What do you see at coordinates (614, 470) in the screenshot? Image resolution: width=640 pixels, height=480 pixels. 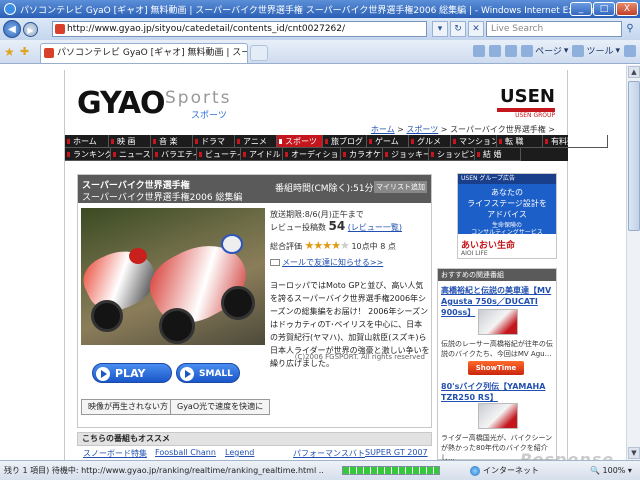 I see `zoom-label: 100%` at bounding box center [614, 470].